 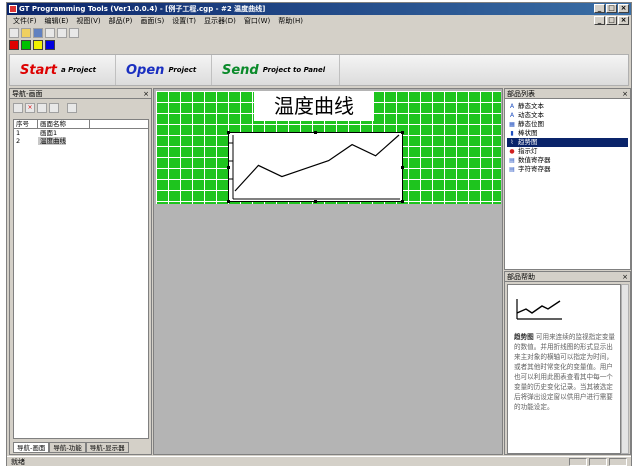 What do you see at coordinates (276, 70) in the screenshot?
I see `send-project-button: Send Project to Panel` at bounding box center [276, 70].